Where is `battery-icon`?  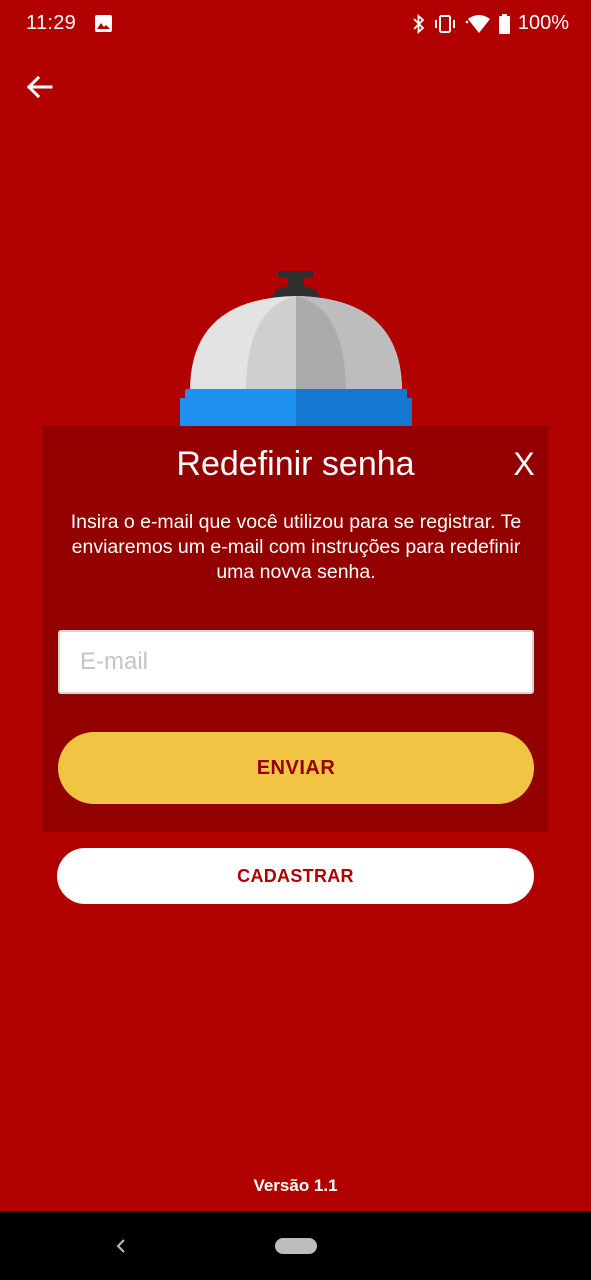 battery-icon is located at coordinates (504, 23).